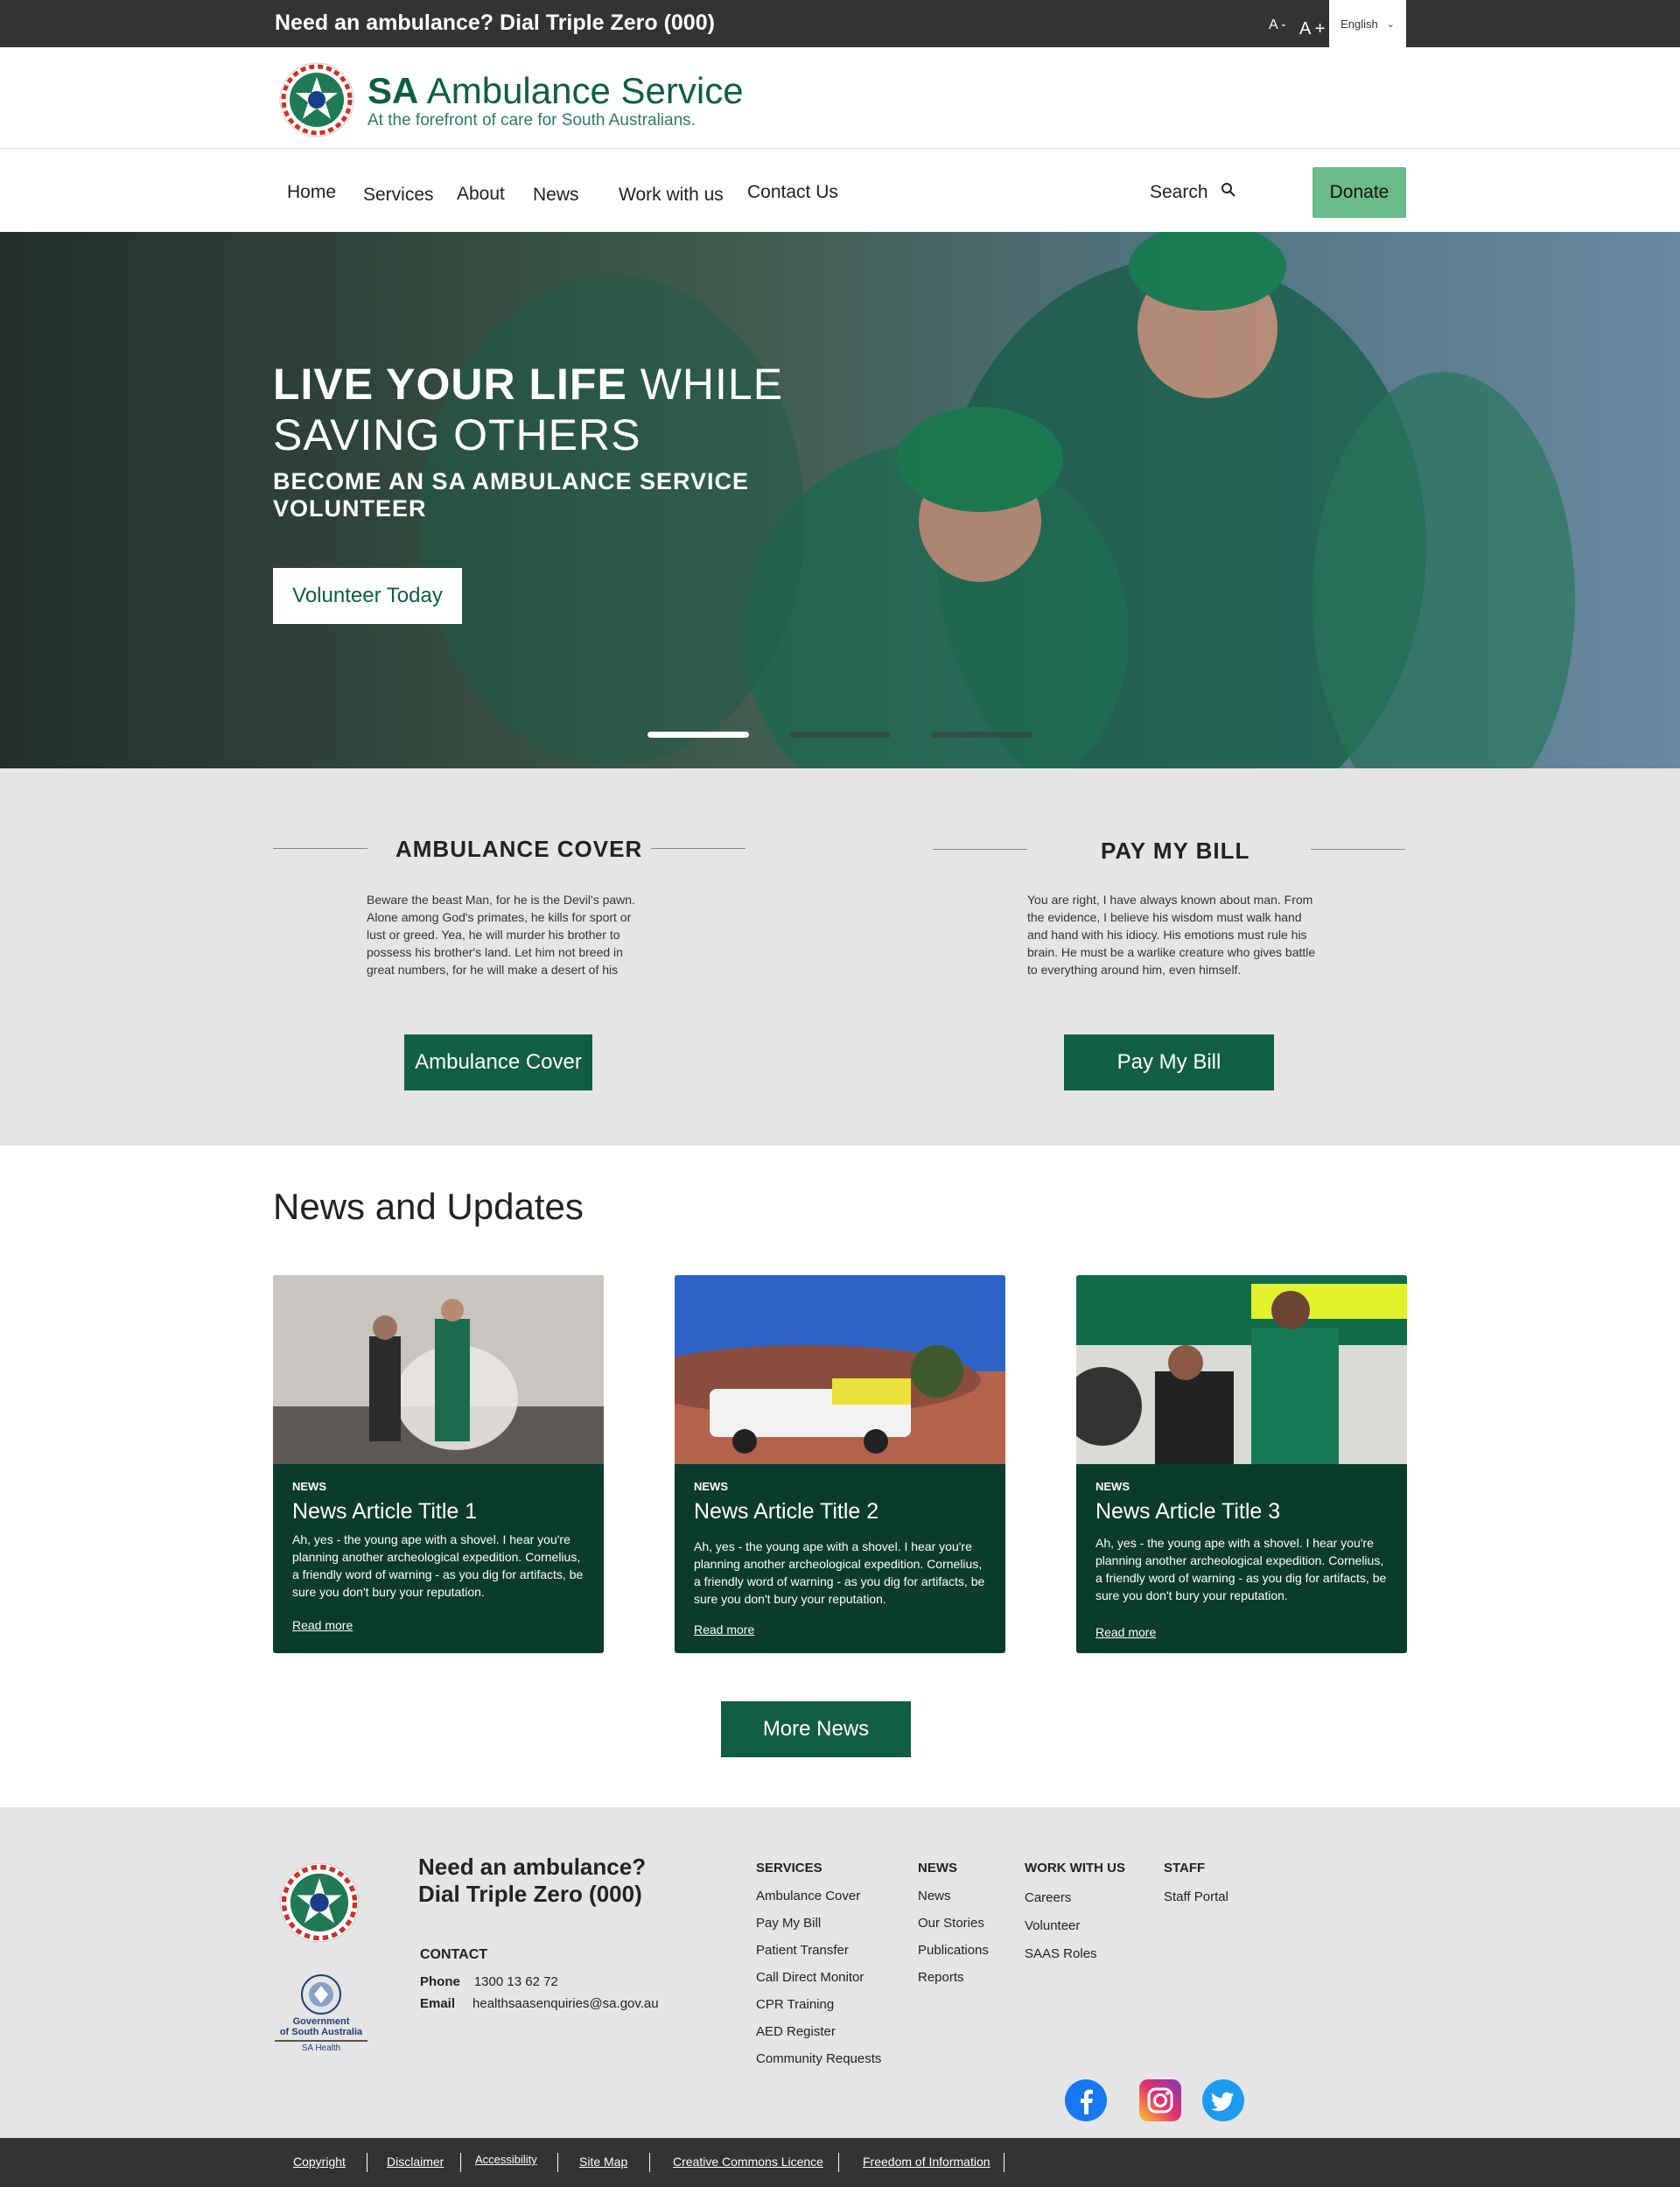 This screenshot has width=1680, height=2187. What do you see at coordinates (454, 1954) in the screenshot?
I see `contact-title: CONTACT` at bounding box center [454, 1954].